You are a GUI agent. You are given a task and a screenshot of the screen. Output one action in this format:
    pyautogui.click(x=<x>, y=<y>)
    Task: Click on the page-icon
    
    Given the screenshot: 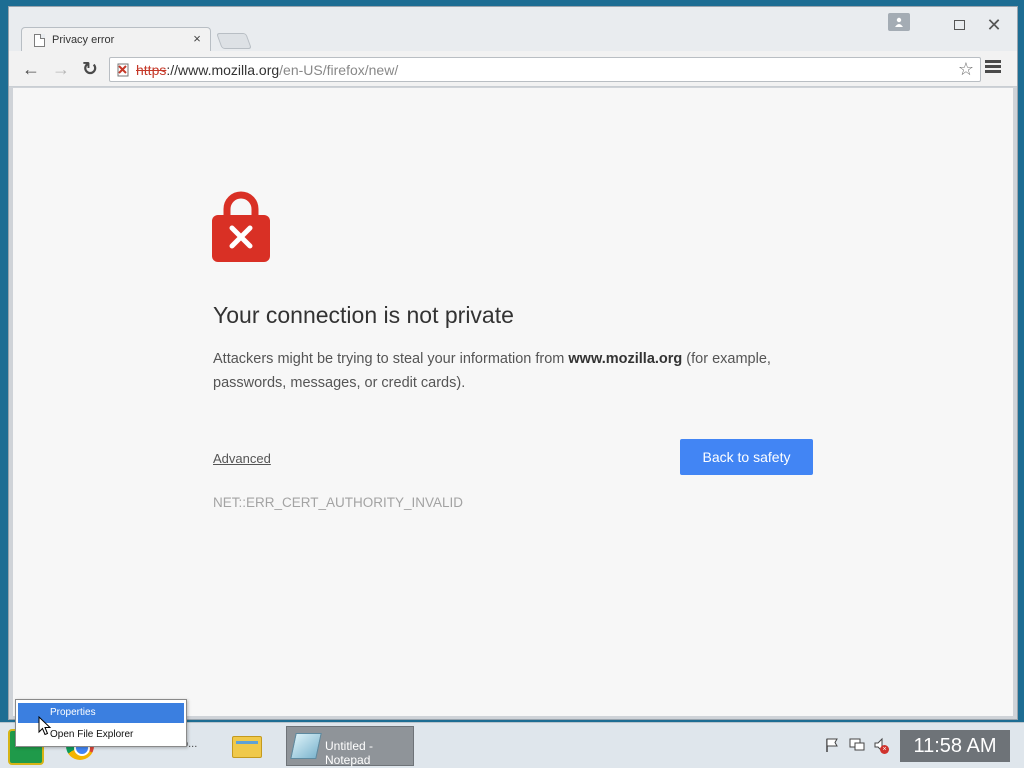 What is the action you would take?
    pyautogui.click(x=39, y=40)
    